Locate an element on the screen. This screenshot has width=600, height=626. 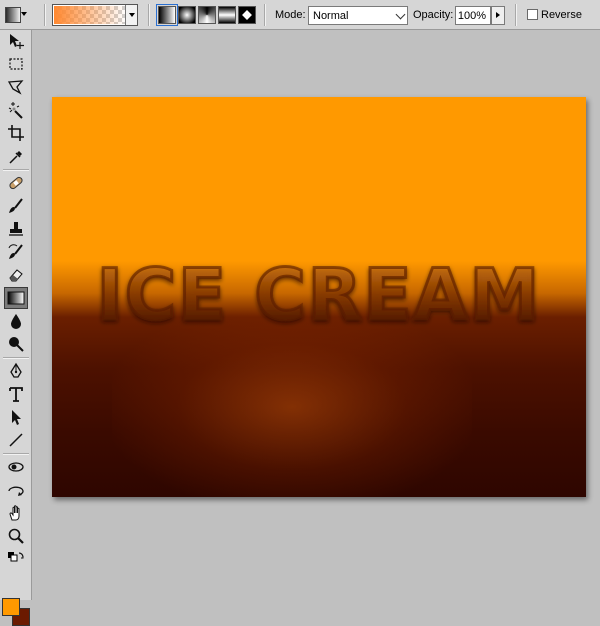
tools-panel is located at coordinates (16, 328).